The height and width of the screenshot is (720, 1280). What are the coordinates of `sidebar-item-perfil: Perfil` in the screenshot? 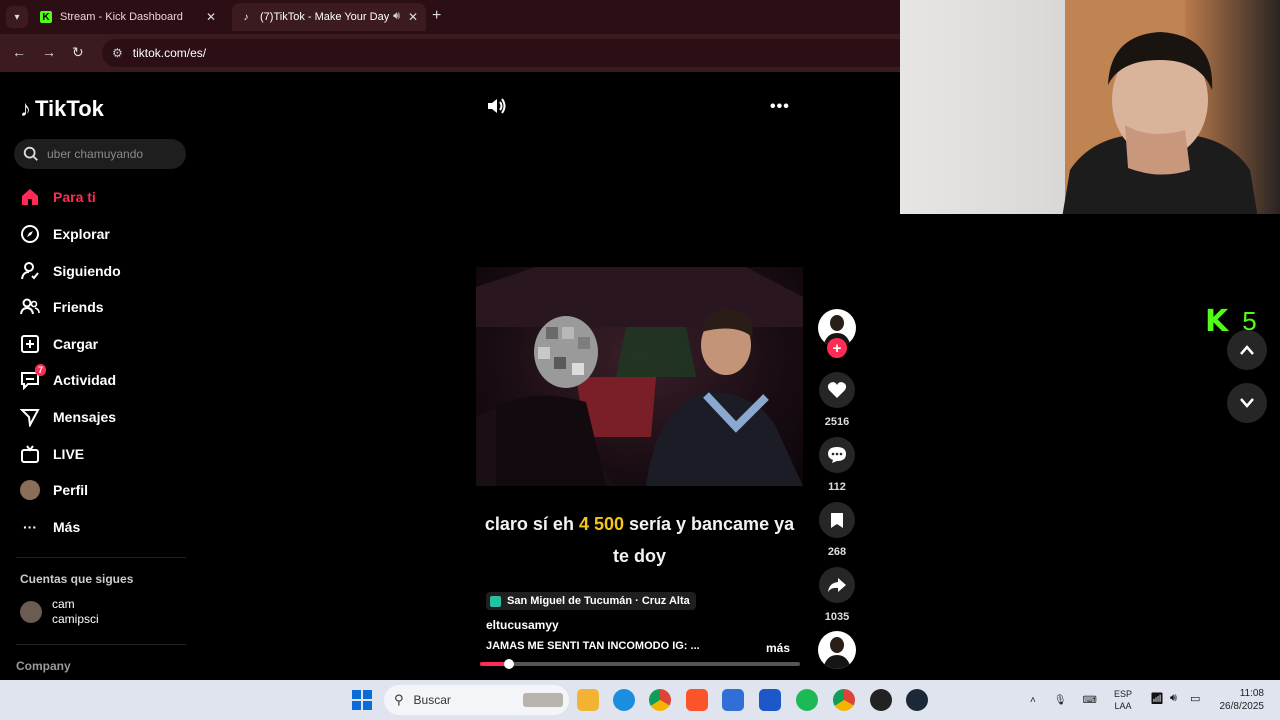 It's located at (105, 490).